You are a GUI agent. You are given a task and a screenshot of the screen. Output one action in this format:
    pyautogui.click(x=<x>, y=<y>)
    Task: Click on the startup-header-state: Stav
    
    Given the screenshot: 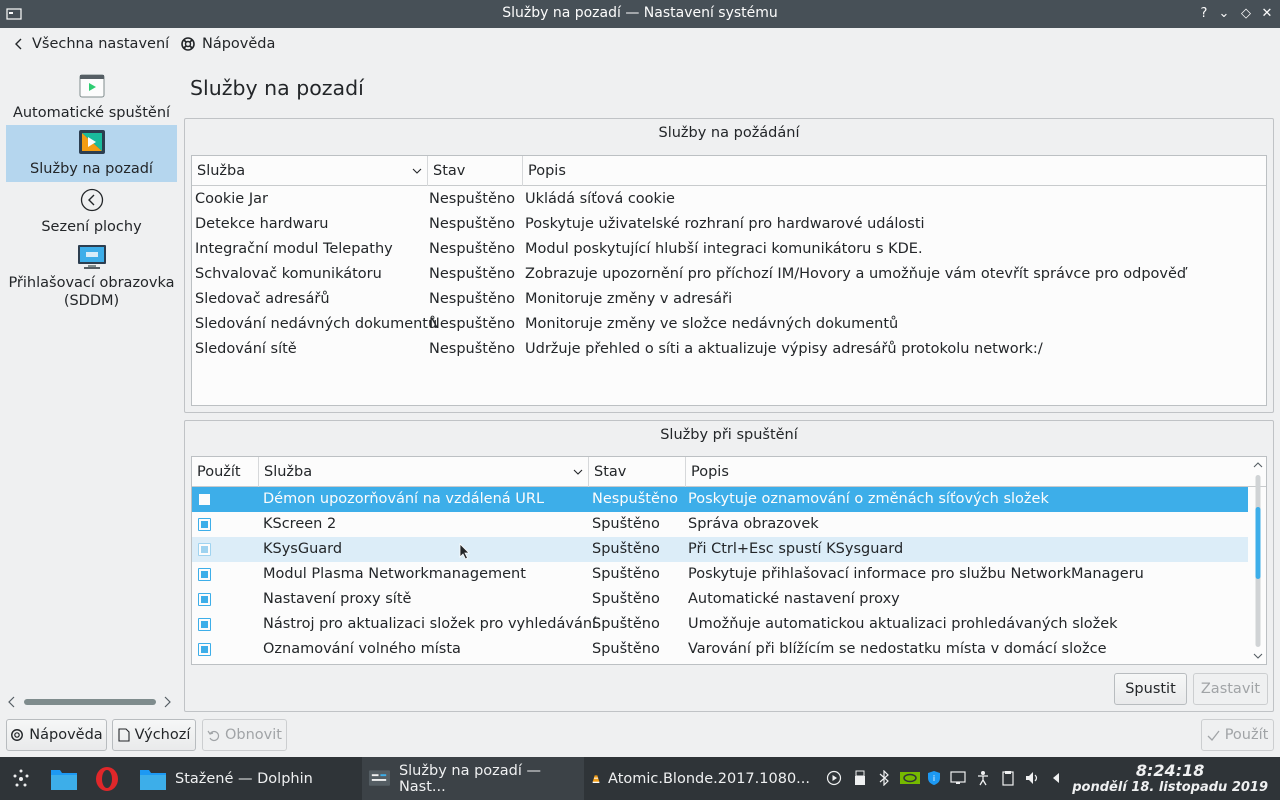 What is the action you would take?
    pyautogui.click(x=637, y=472)
    